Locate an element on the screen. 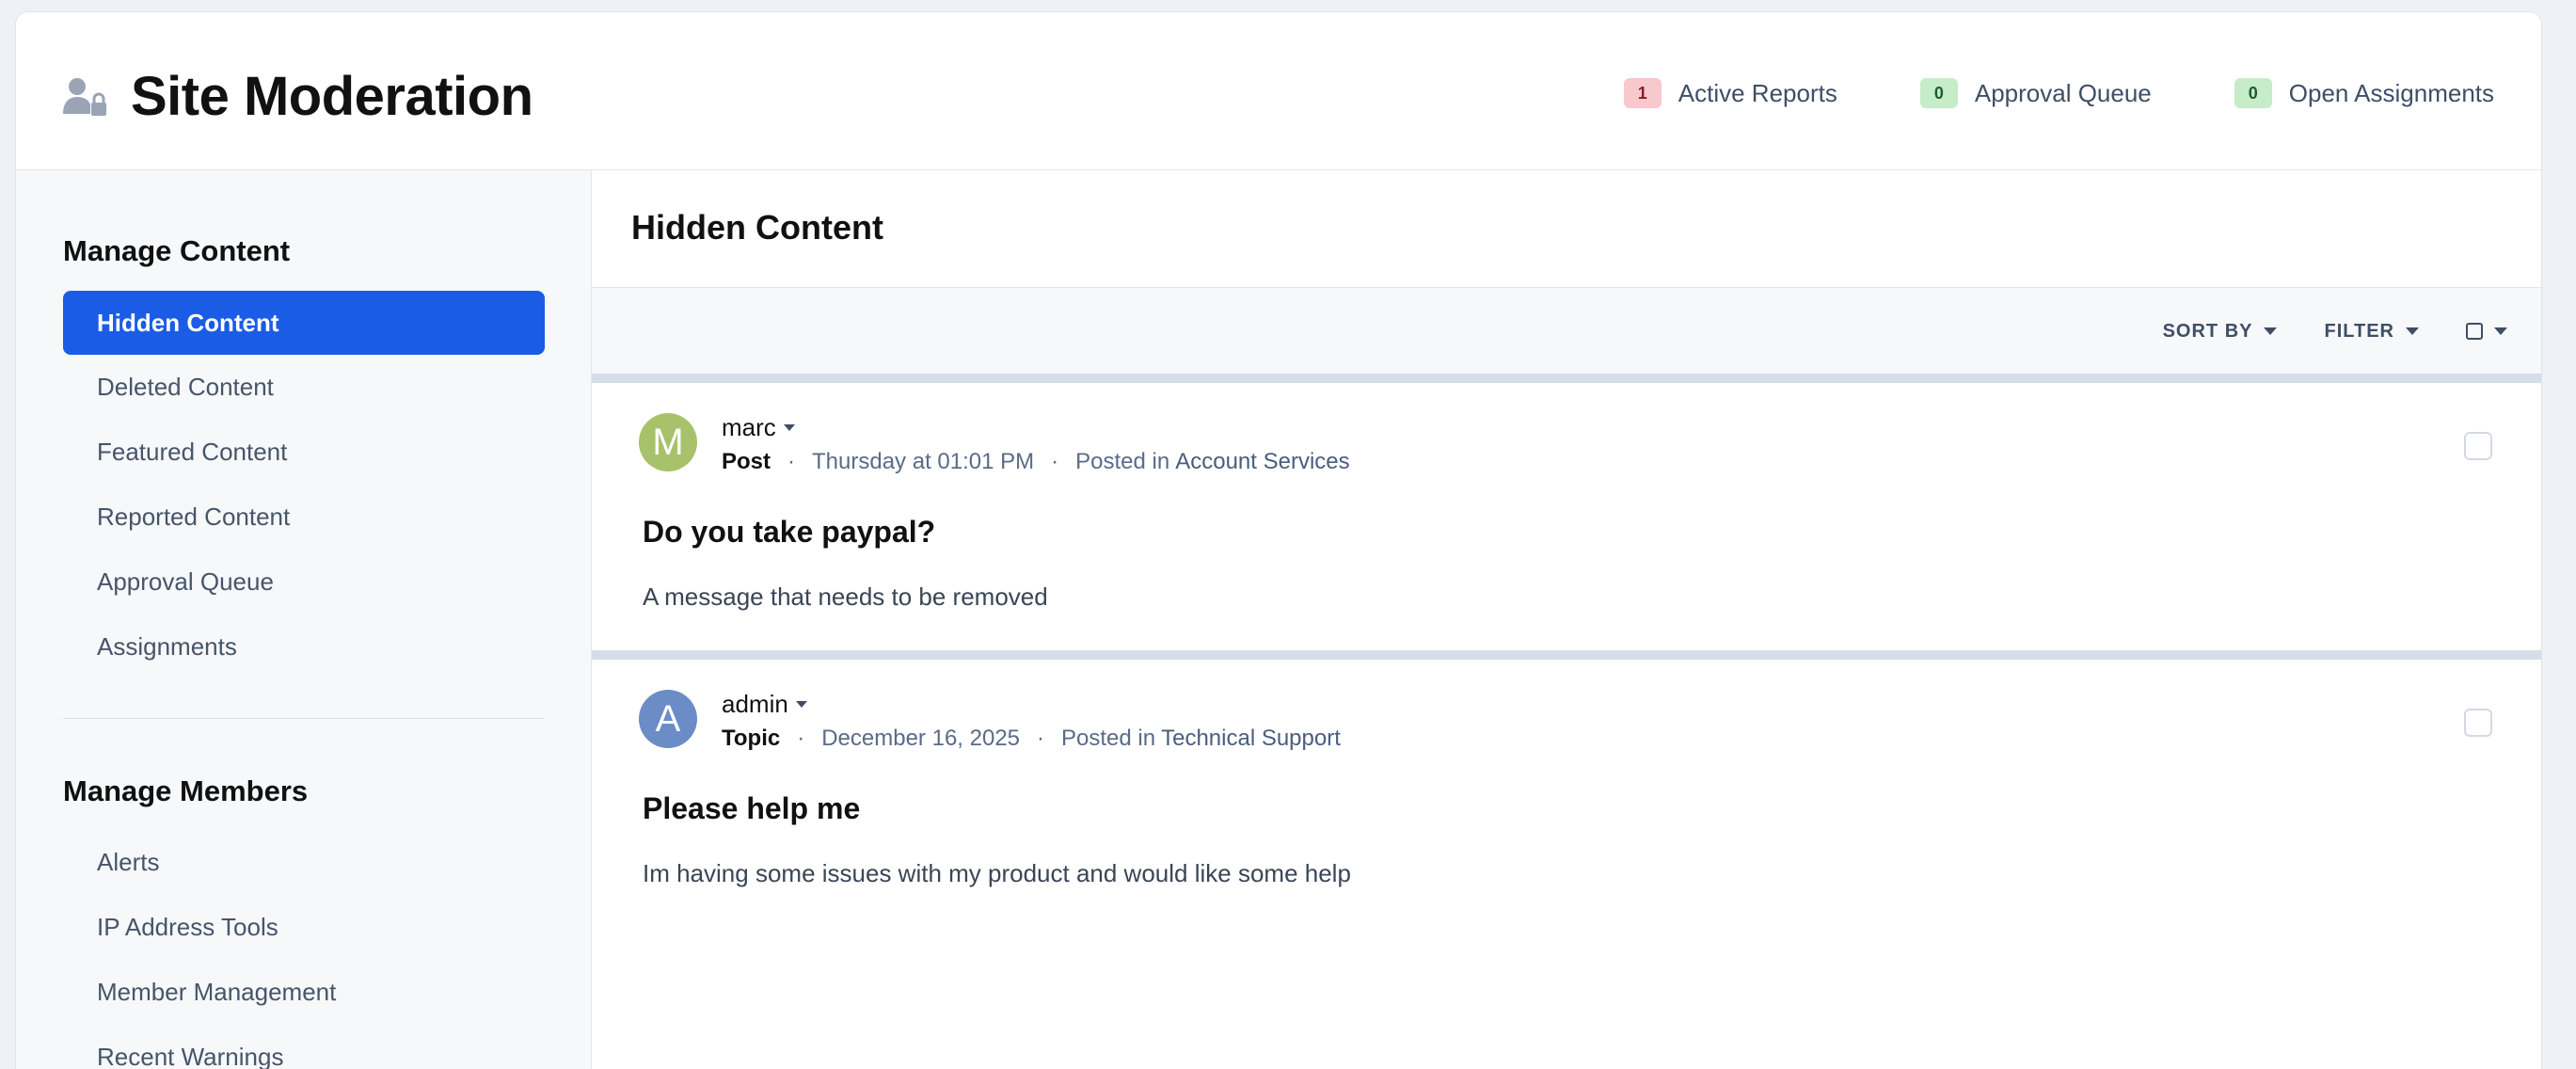  post-date: Thursday at 01:01 PM is located at coordinates (923, 462).